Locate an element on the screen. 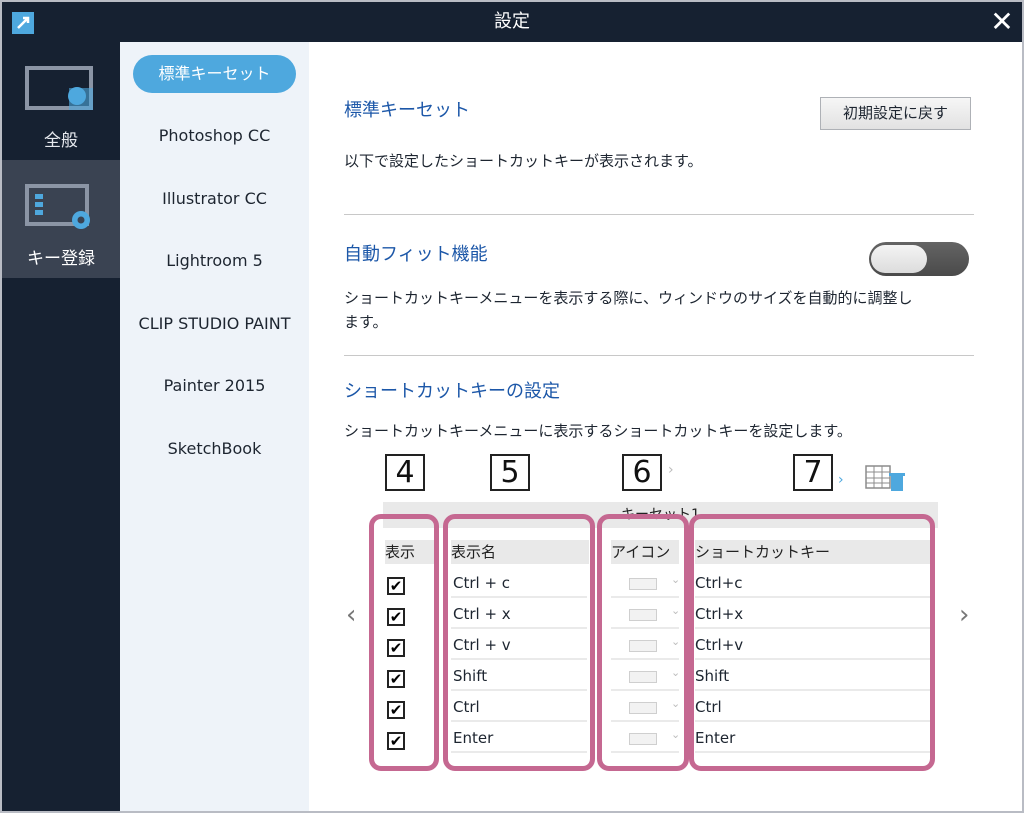 The width and height of the screenshot is (1024, 813). highlight-shortcut-column is located at coordinates (812, 642).